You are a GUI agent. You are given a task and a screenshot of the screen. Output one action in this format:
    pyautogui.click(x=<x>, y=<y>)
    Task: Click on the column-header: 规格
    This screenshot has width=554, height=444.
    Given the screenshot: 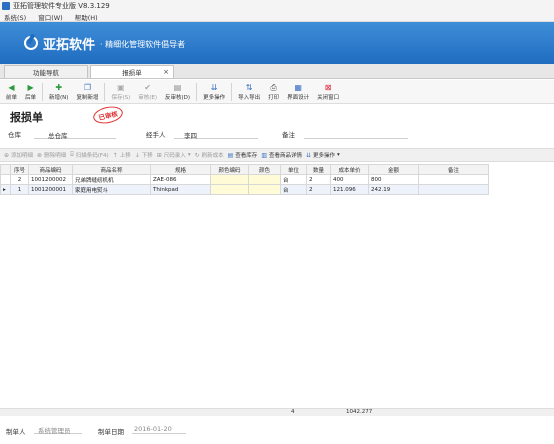 What is the action you would take?
    pyautogui.click(x=180, y=169)
    